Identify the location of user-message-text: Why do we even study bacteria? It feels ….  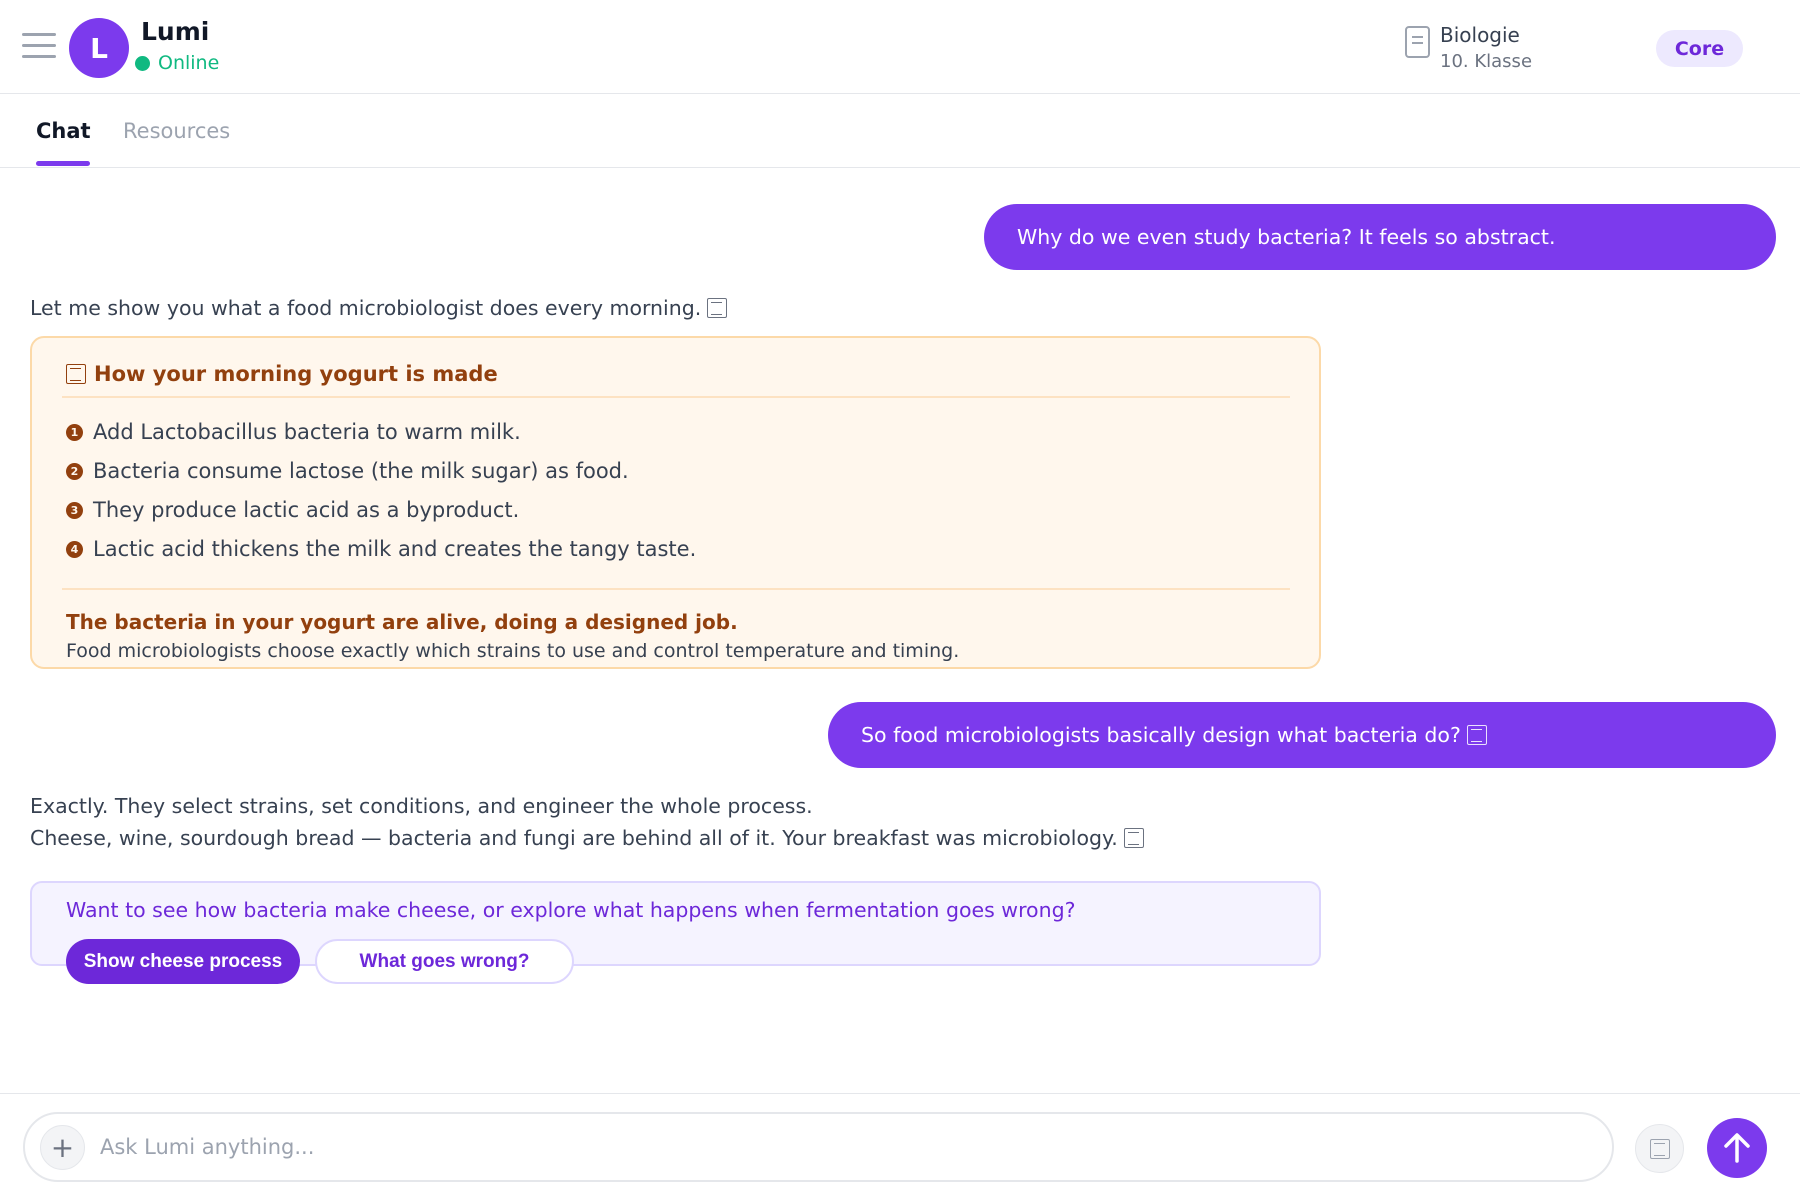
(1286, 237).